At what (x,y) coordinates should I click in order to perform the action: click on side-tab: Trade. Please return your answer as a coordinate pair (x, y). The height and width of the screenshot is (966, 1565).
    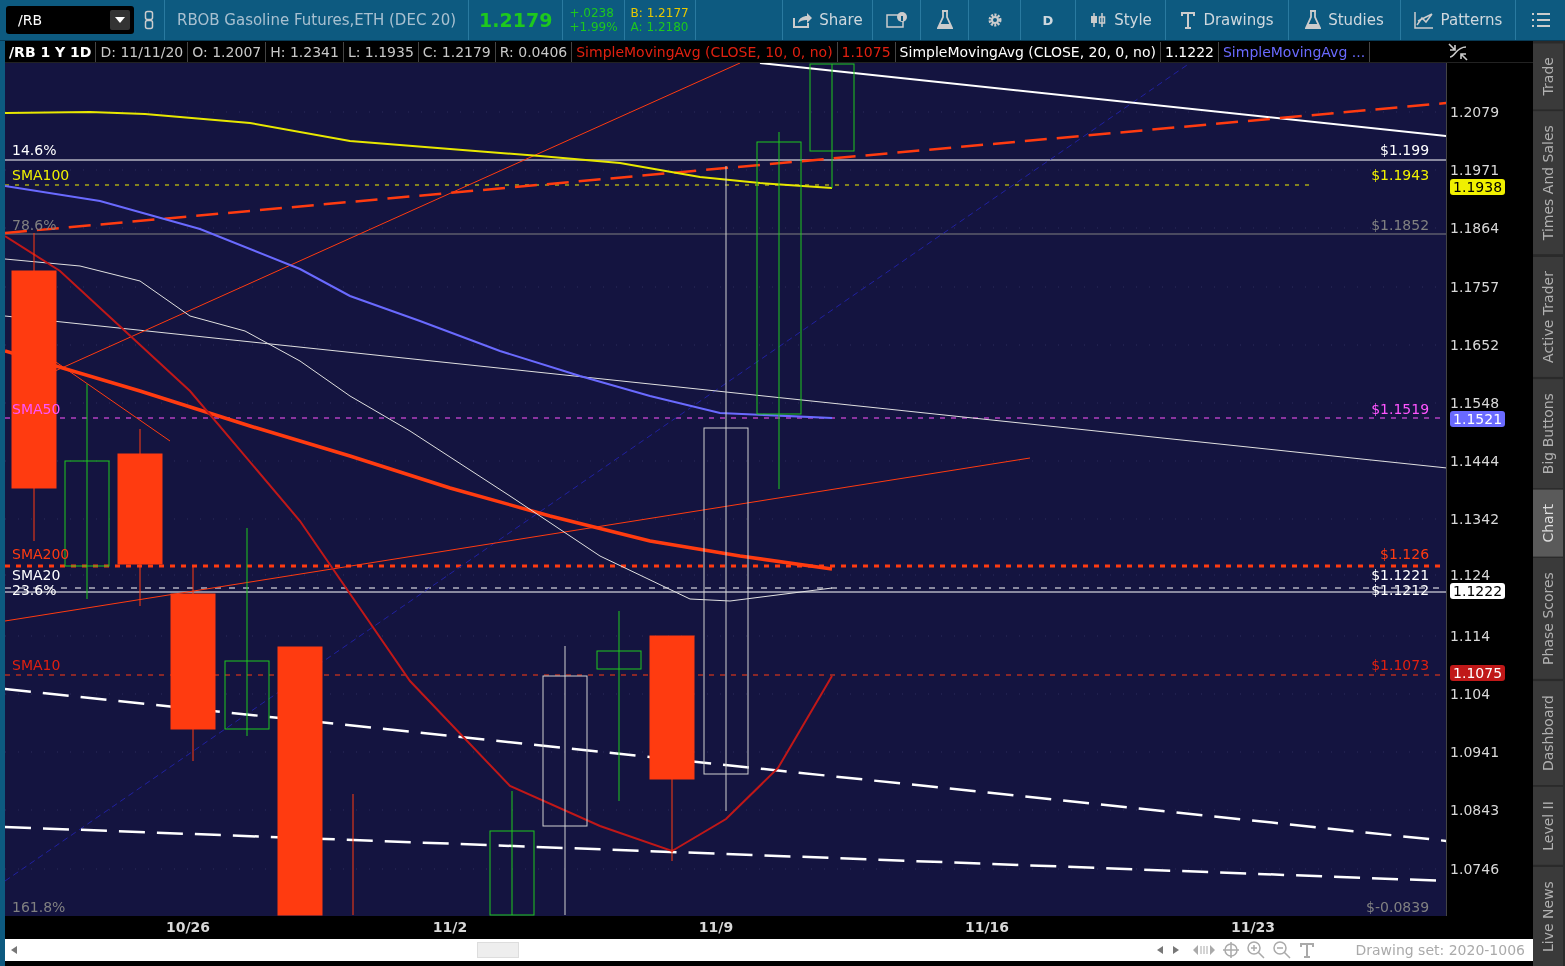
    Looking at the image, I should click on (1548, 76).